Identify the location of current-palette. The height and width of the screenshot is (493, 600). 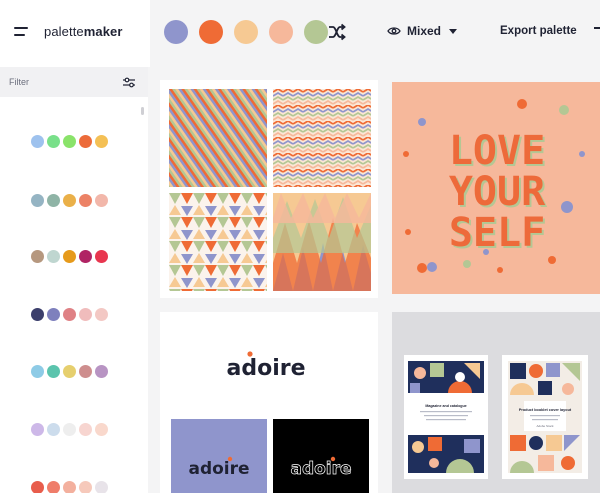
(246, 32).